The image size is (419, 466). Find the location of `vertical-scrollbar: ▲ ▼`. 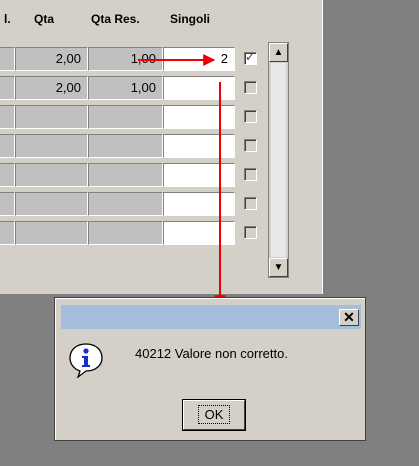

vertical-scrollbar: ▲ ▼ is located at coordinates (278, 160).